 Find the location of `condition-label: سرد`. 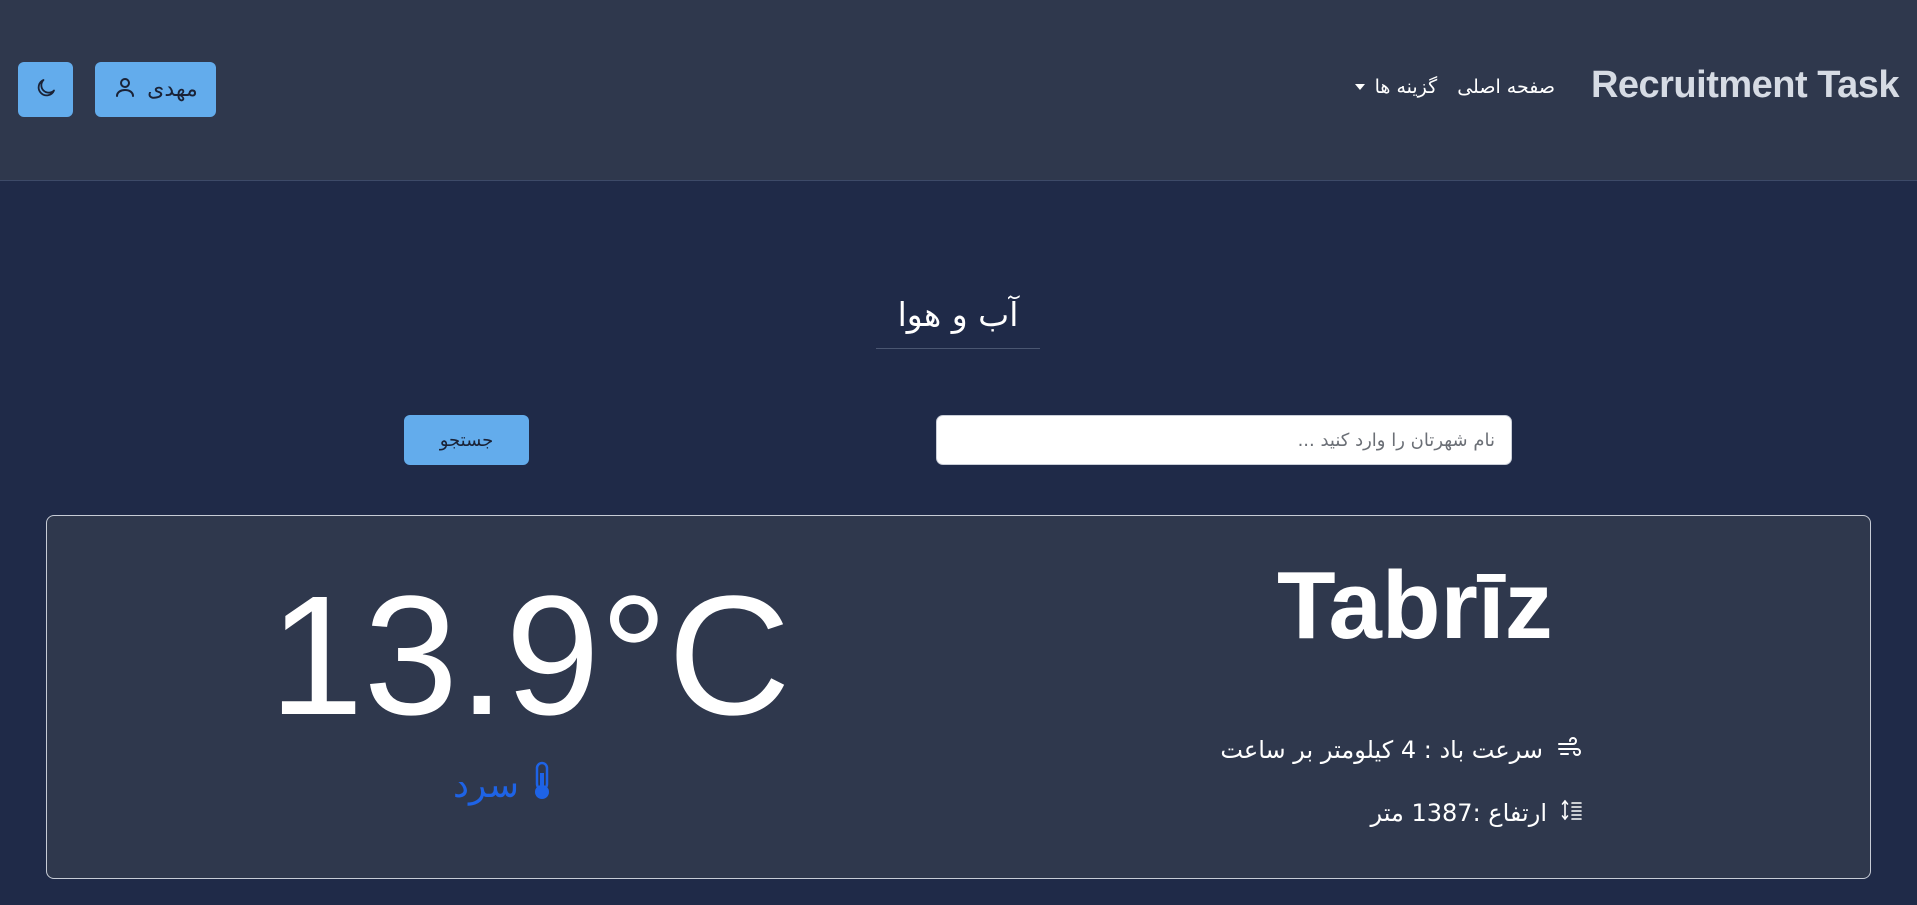

condition-label: سرد is located at coordinates (486, 785).